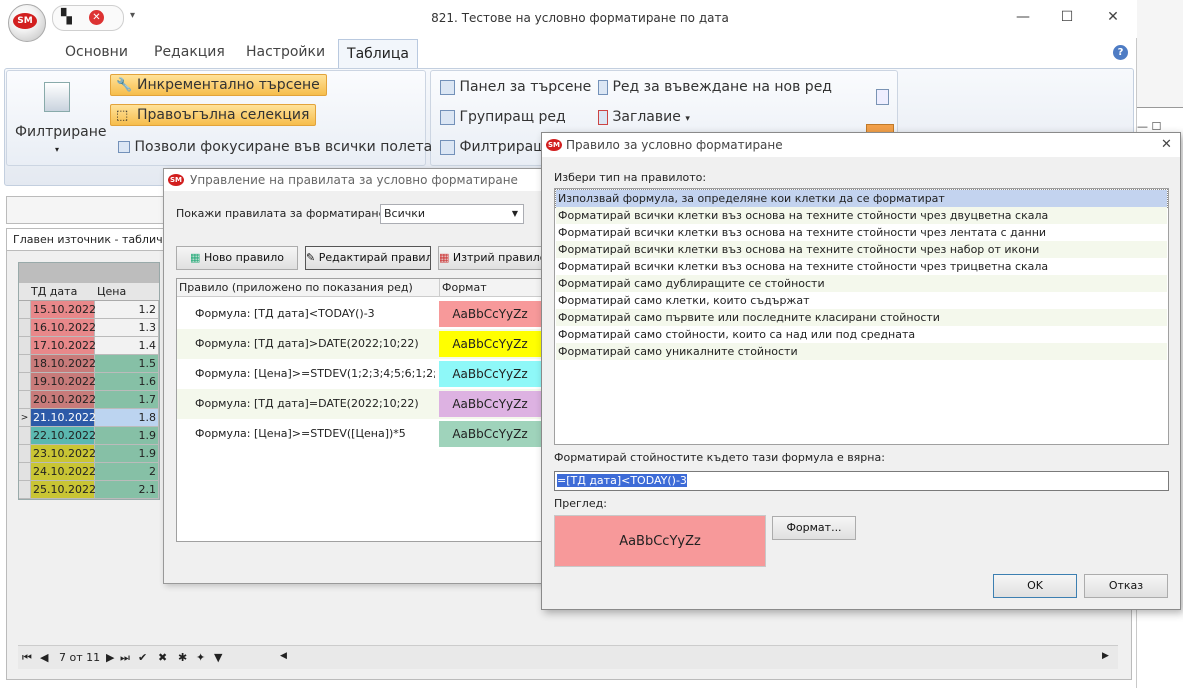 Image resolution: width=1183 pixels, height=688 pixels. What do you see at coordinates (57, 149) in the screenshot?
I see `chevron-down-icon: ▾` at bounding box center [57, 149].